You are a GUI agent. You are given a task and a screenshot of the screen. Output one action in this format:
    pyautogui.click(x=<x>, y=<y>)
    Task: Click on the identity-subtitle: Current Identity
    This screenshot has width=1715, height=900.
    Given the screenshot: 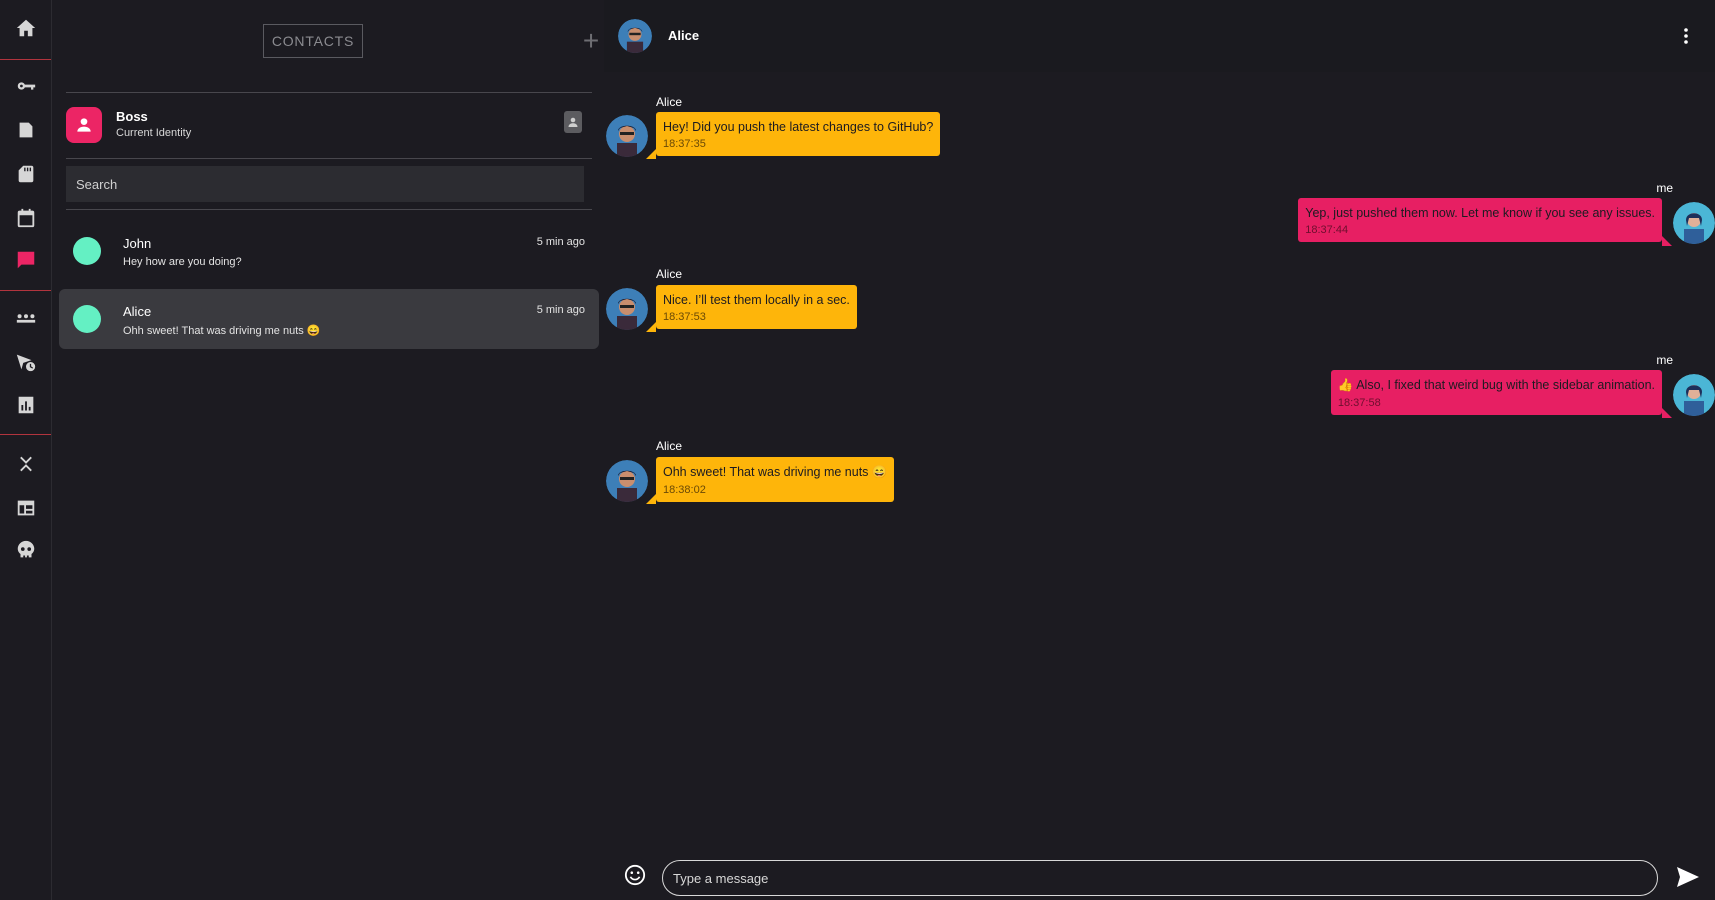 What is the action you would take?
    pyautogui.click(x=154, y=133)
    